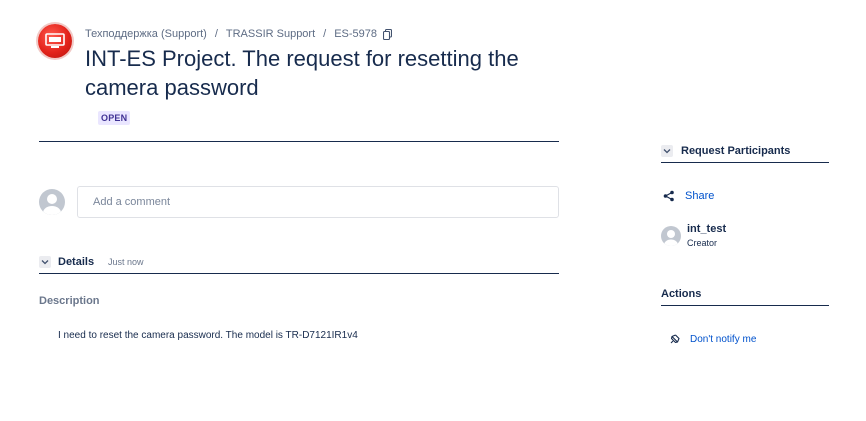 This screenshot has height=421, width=866. I want to click on project-logo-icon, so click(55, 40).